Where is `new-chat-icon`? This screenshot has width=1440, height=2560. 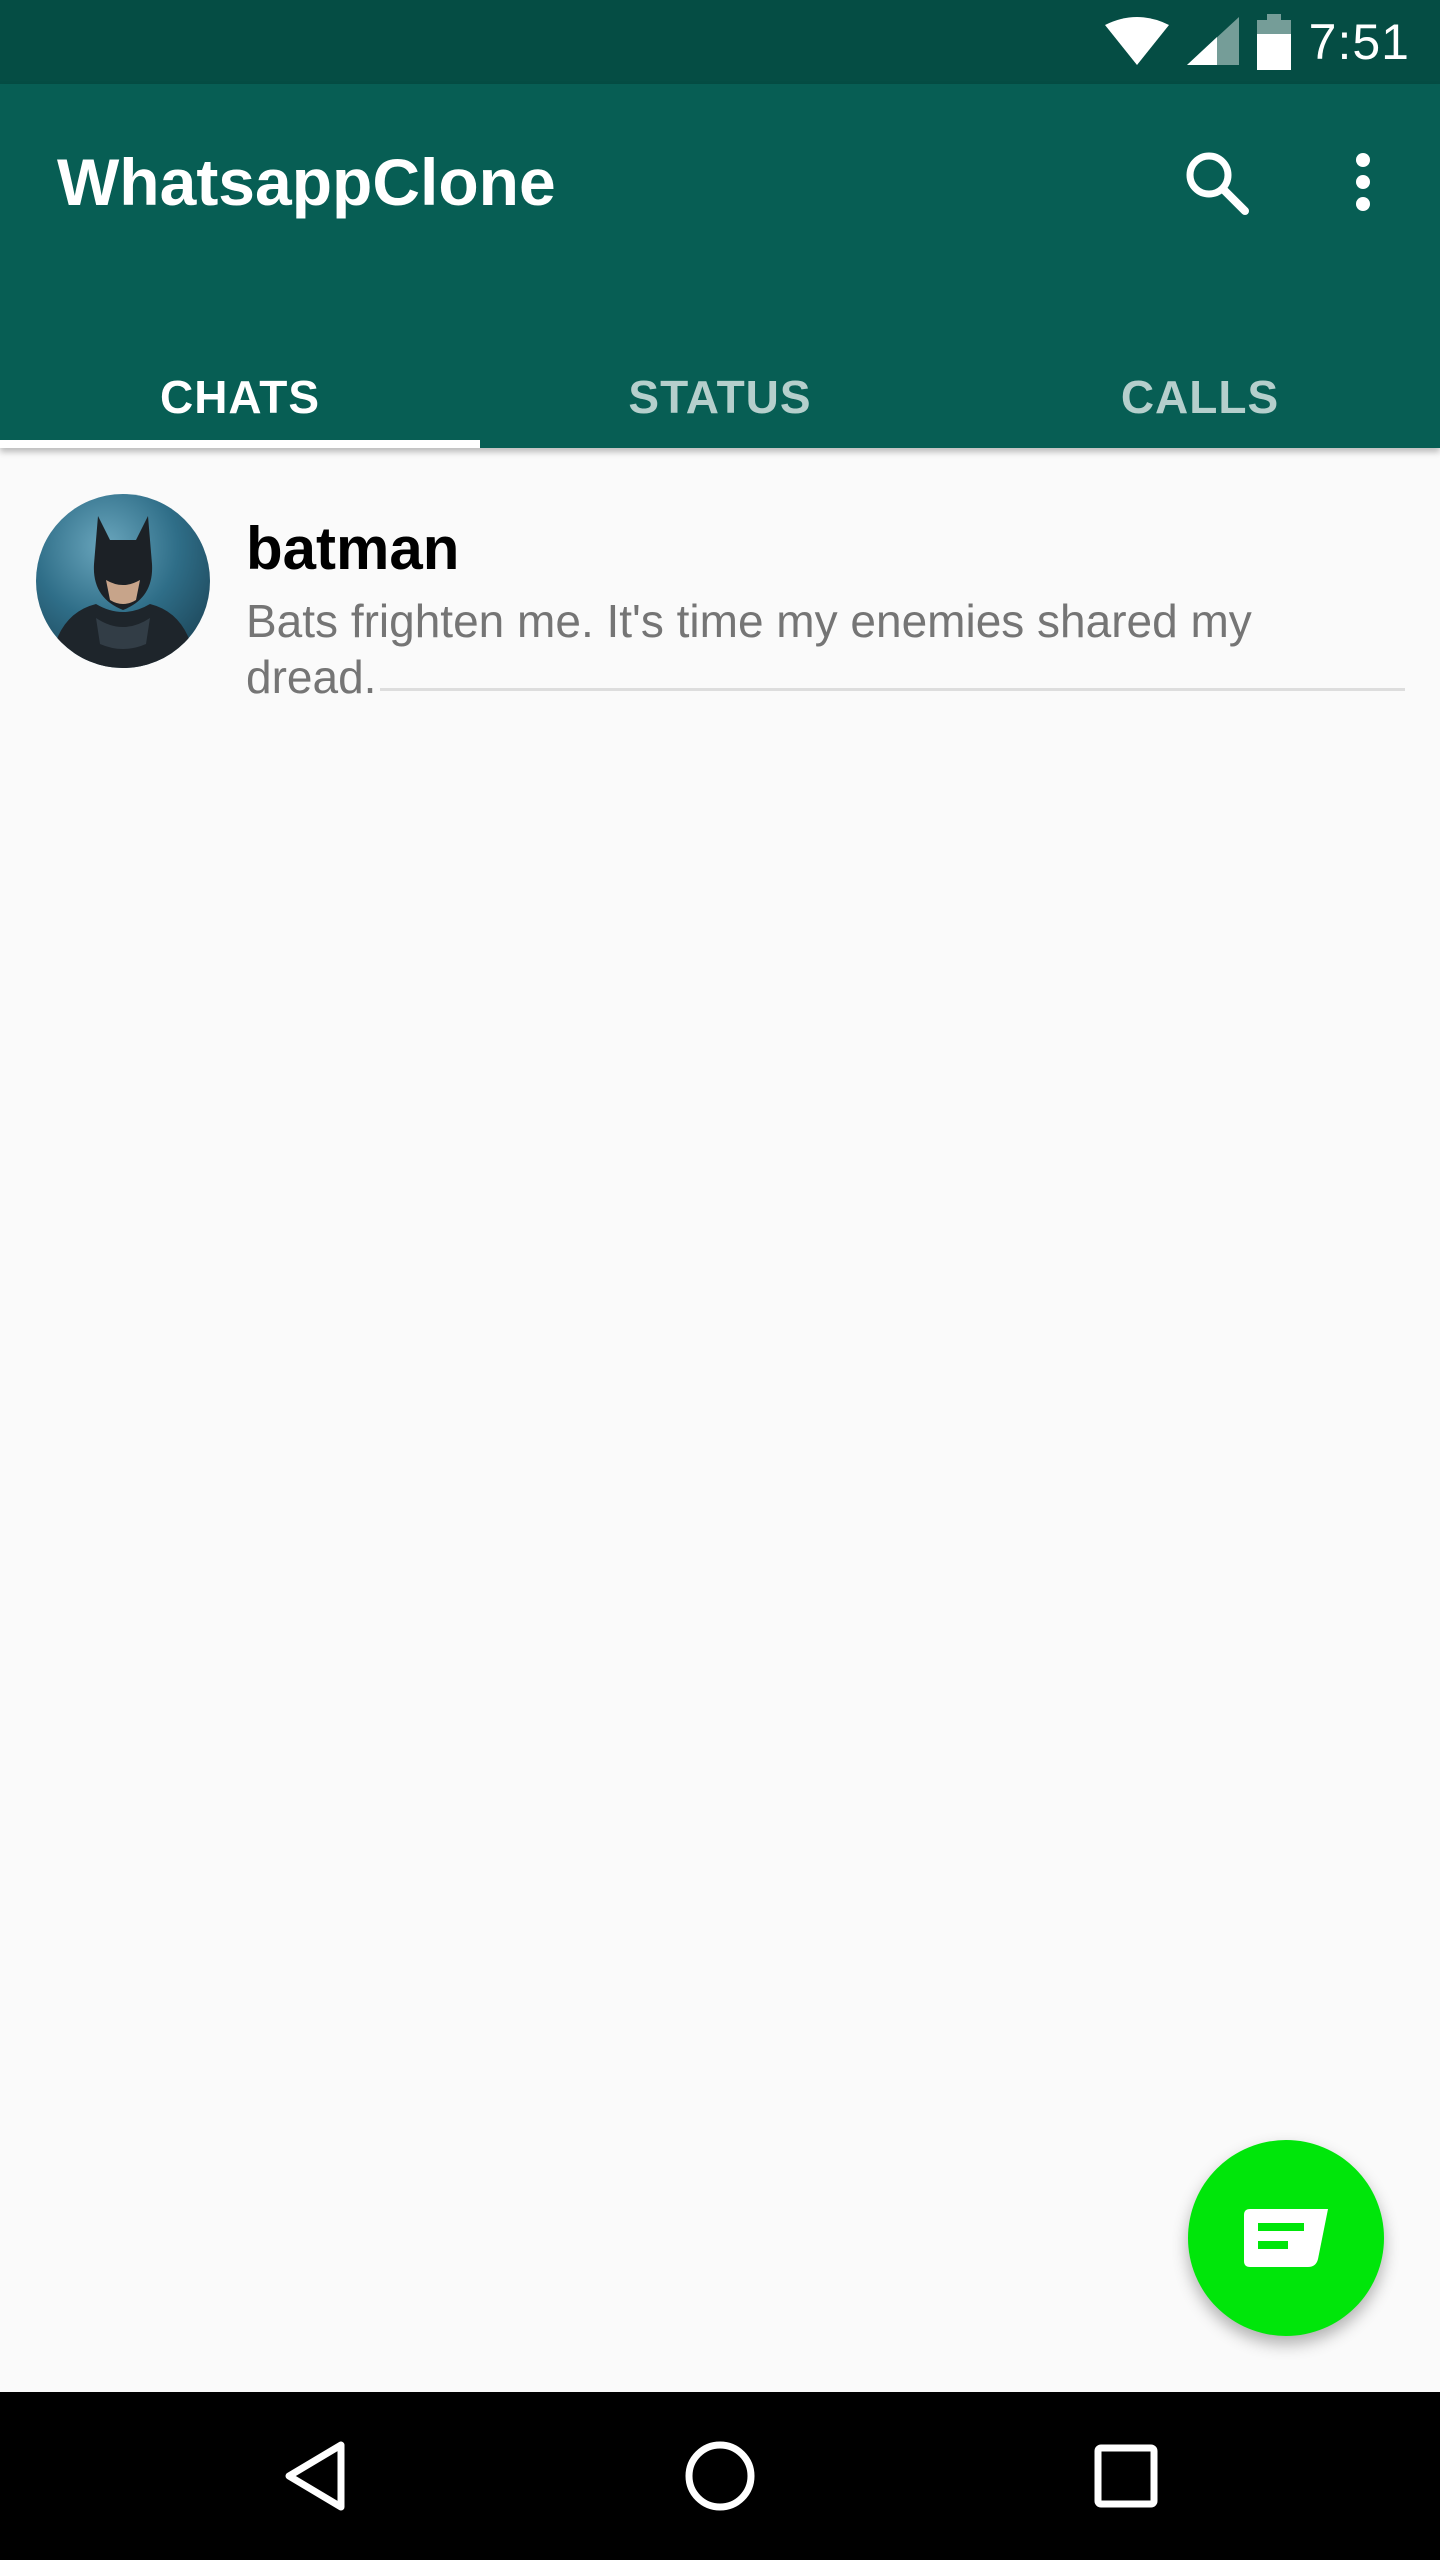 new-chat-icon is located at coordinates (1286, 2238).